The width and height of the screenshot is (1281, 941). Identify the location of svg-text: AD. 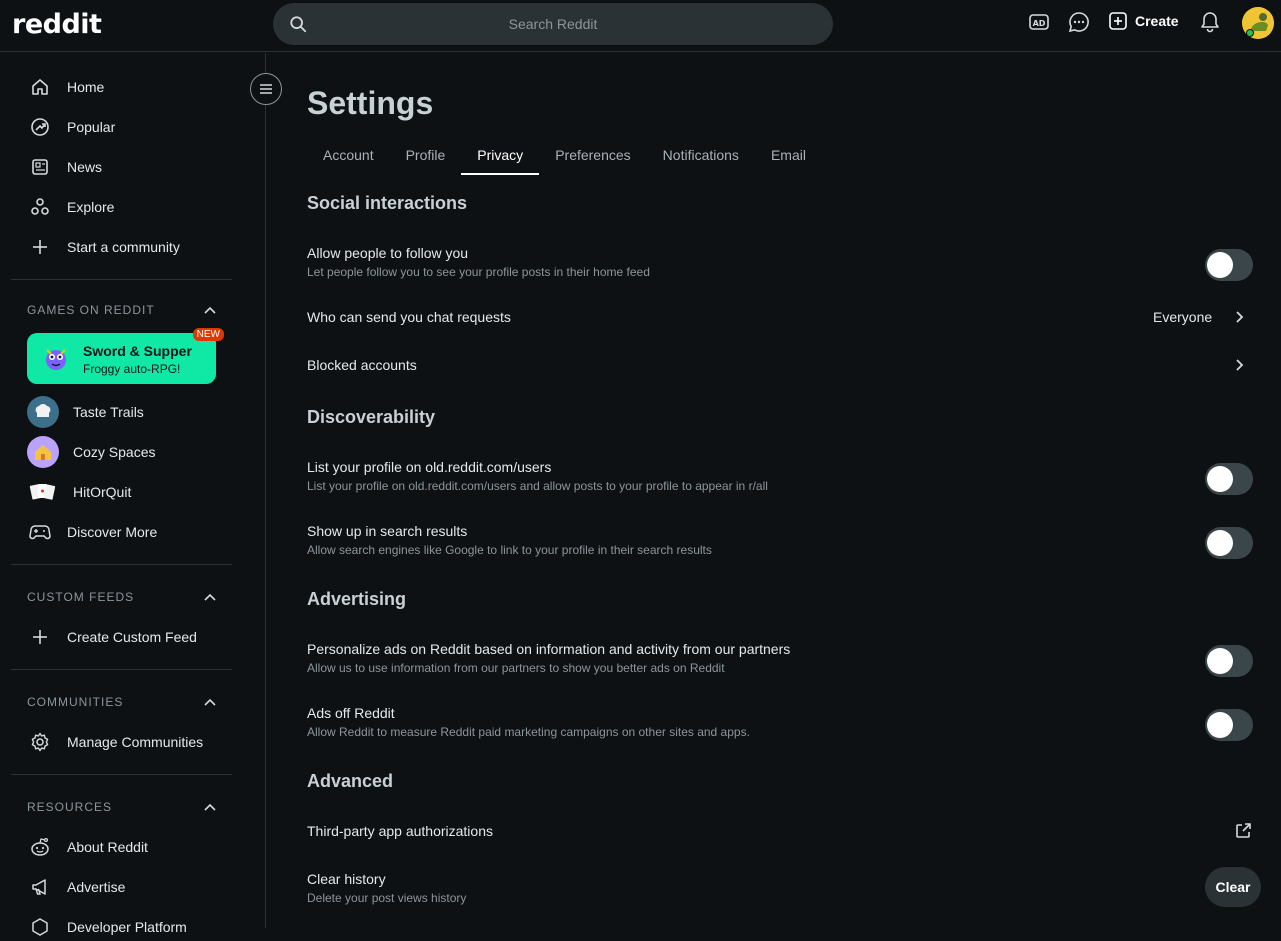
(1039, 23).